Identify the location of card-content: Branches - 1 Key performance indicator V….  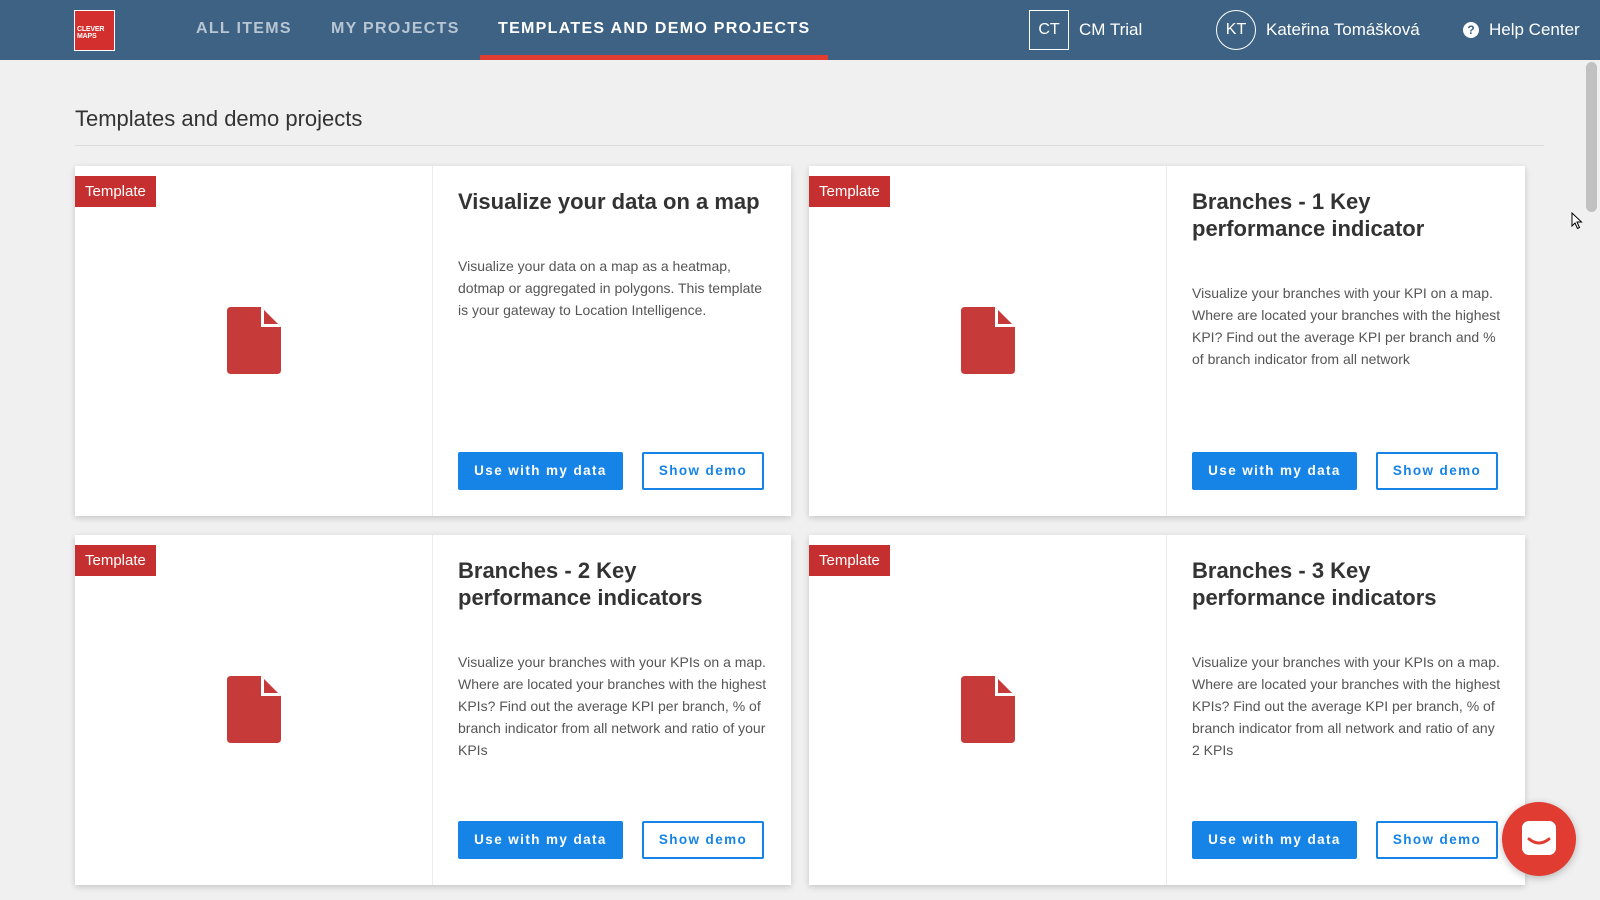
(1347, 341).